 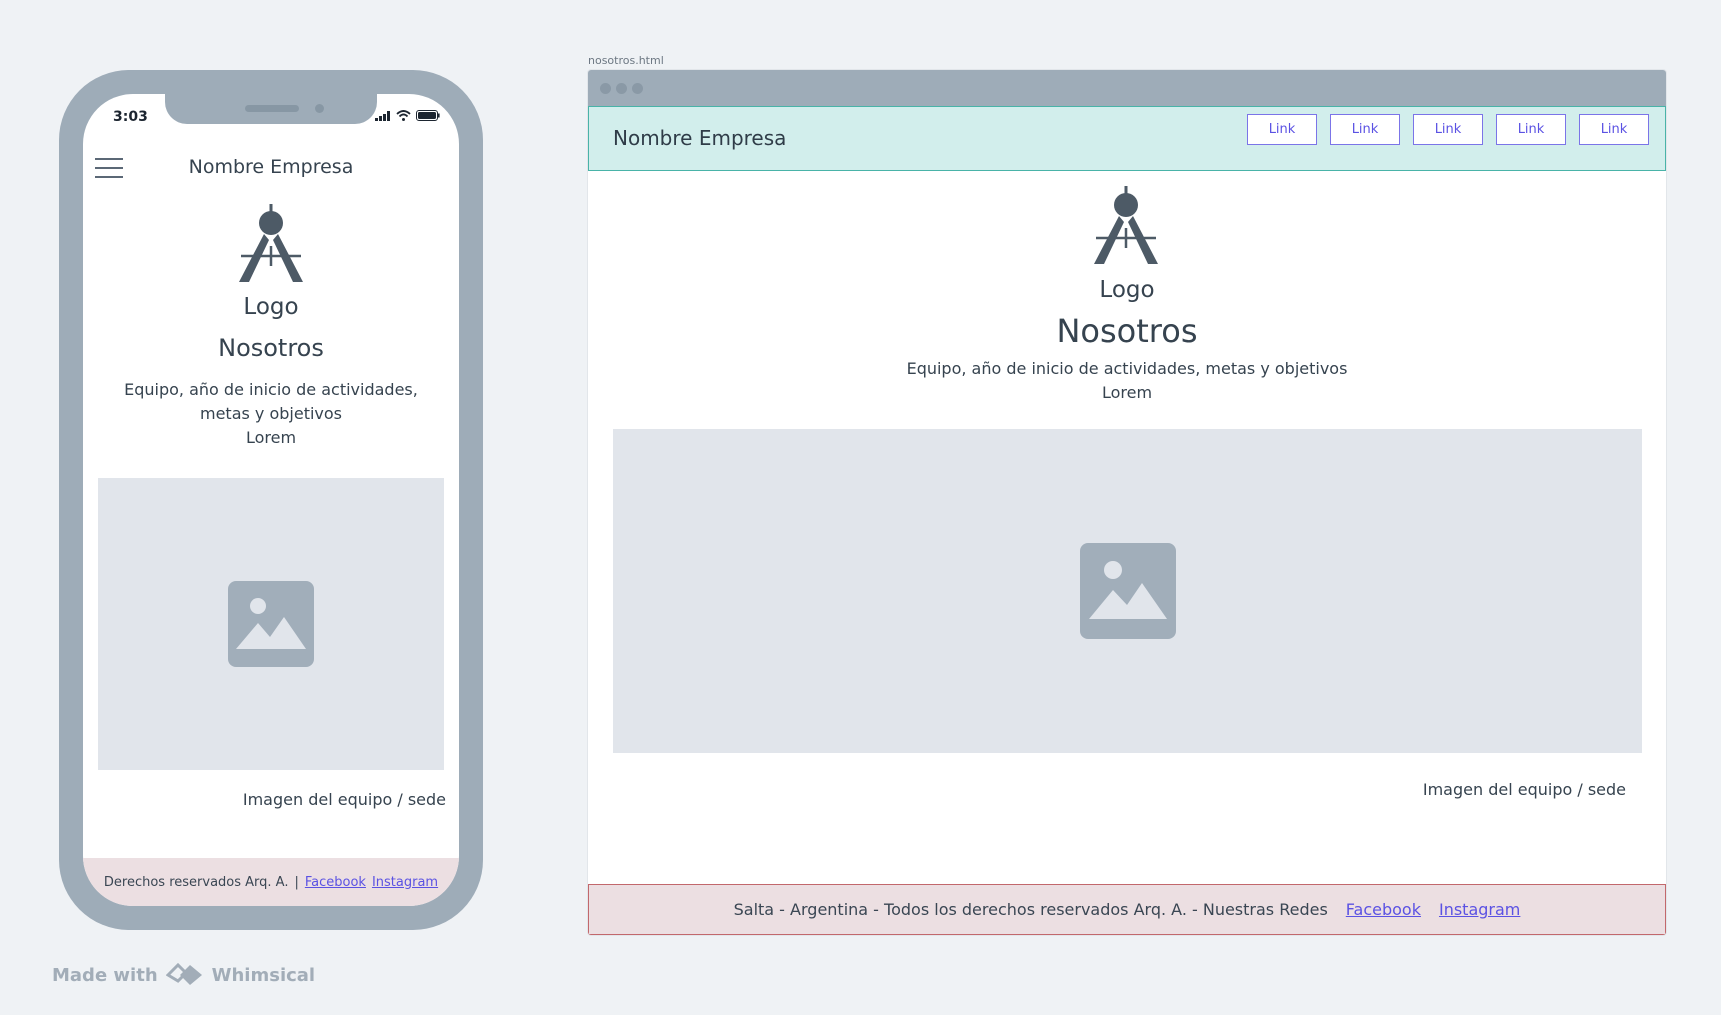 What do you see at coordinates (1282, 129) in the screenshot?
I see `nav-link-1: Link` at bounding box center [1282, 129].